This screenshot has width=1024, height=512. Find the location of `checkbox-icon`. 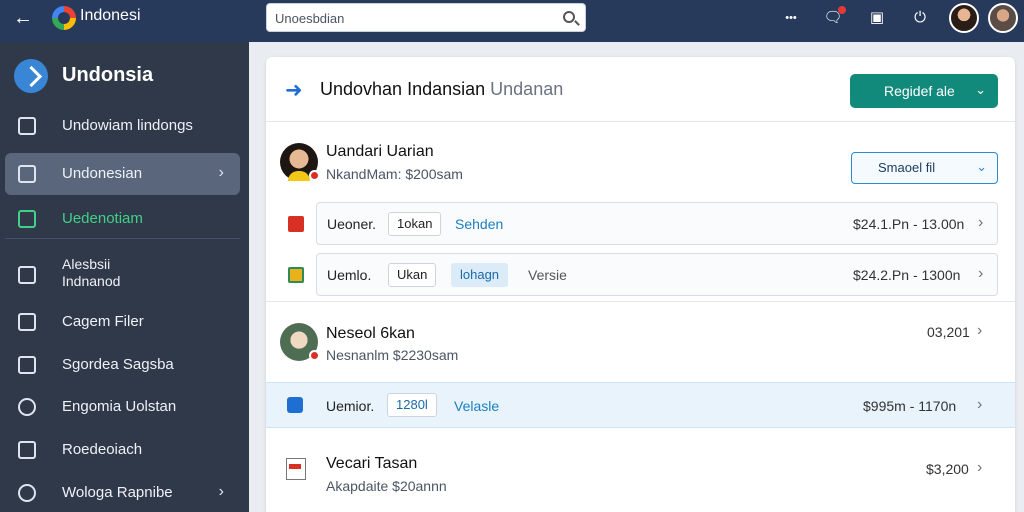

checkbox-icon is located at coordinates (295, 405).